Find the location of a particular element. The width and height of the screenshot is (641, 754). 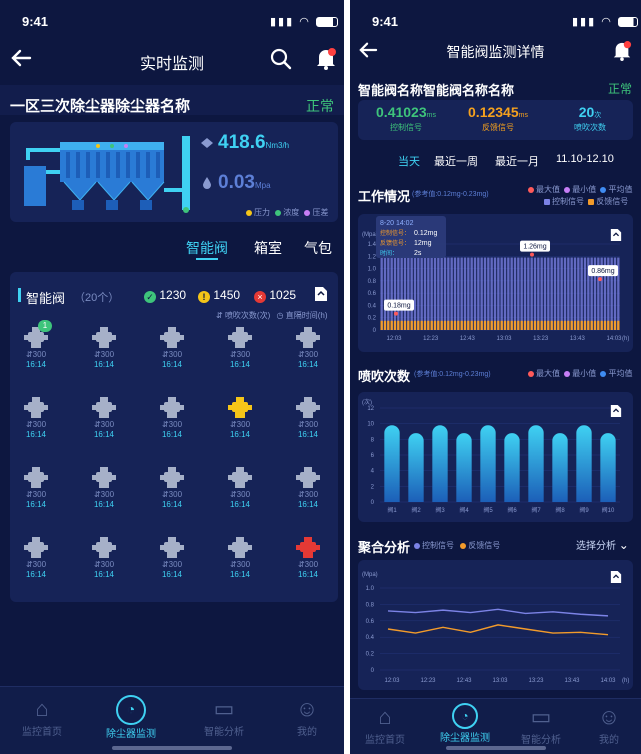

tooltip-ctrl-label: 控制信号： is located at coordinates (395, 233).